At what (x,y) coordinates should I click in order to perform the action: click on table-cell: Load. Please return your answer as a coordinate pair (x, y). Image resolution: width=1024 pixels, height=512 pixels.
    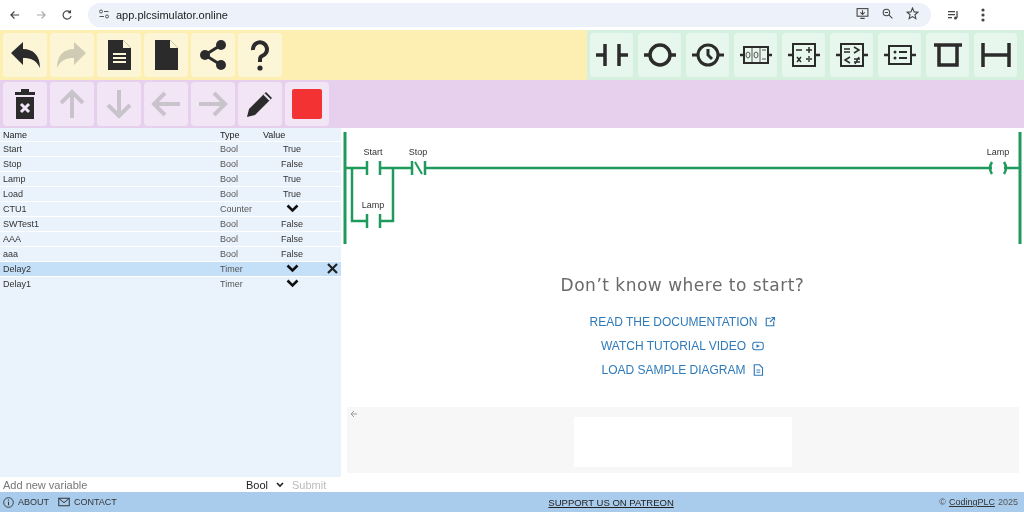
    Looking at the image, I should click on (108, 194).